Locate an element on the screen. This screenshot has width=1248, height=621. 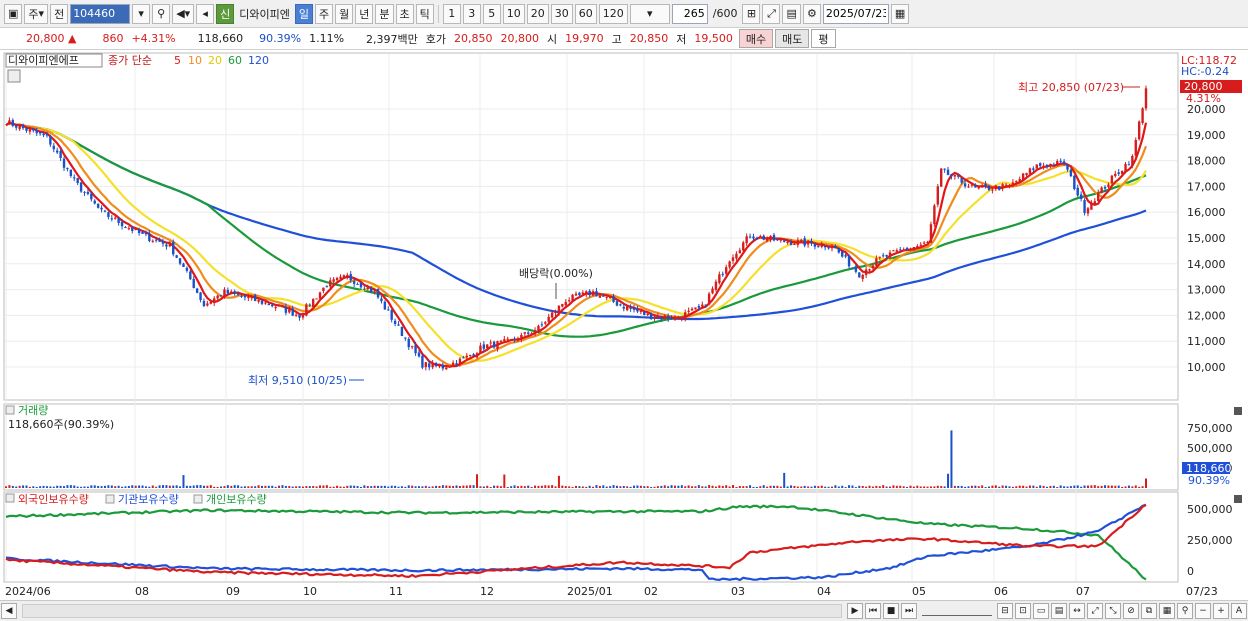
zoom-slider is located at coordinates (957, 611).